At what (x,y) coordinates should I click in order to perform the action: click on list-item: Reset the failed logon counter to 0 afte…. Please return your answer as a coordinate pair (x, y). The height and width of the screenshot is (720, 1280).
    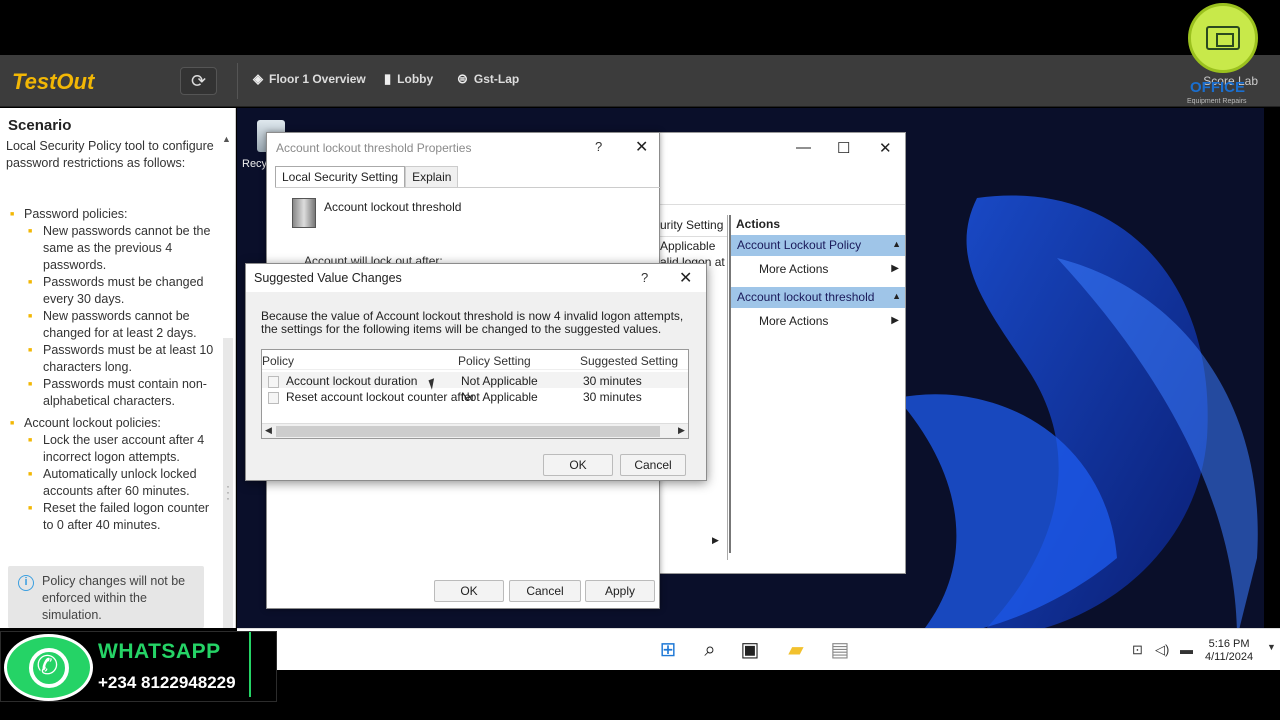
    Looking at the image, I should click on (124, 517).